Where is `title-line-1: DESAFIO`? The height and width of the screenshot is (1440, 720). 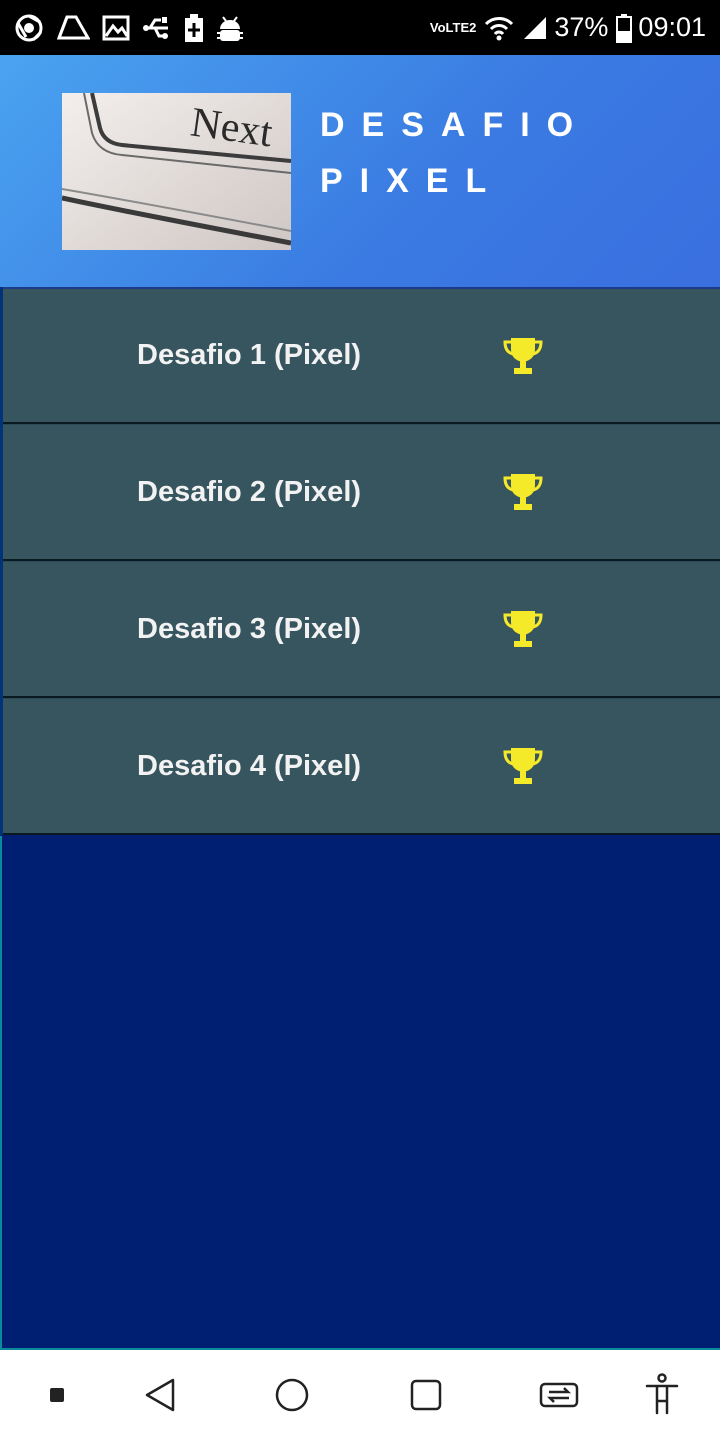 title-line-1: DESAFIO is located at coordinates (455, 125).